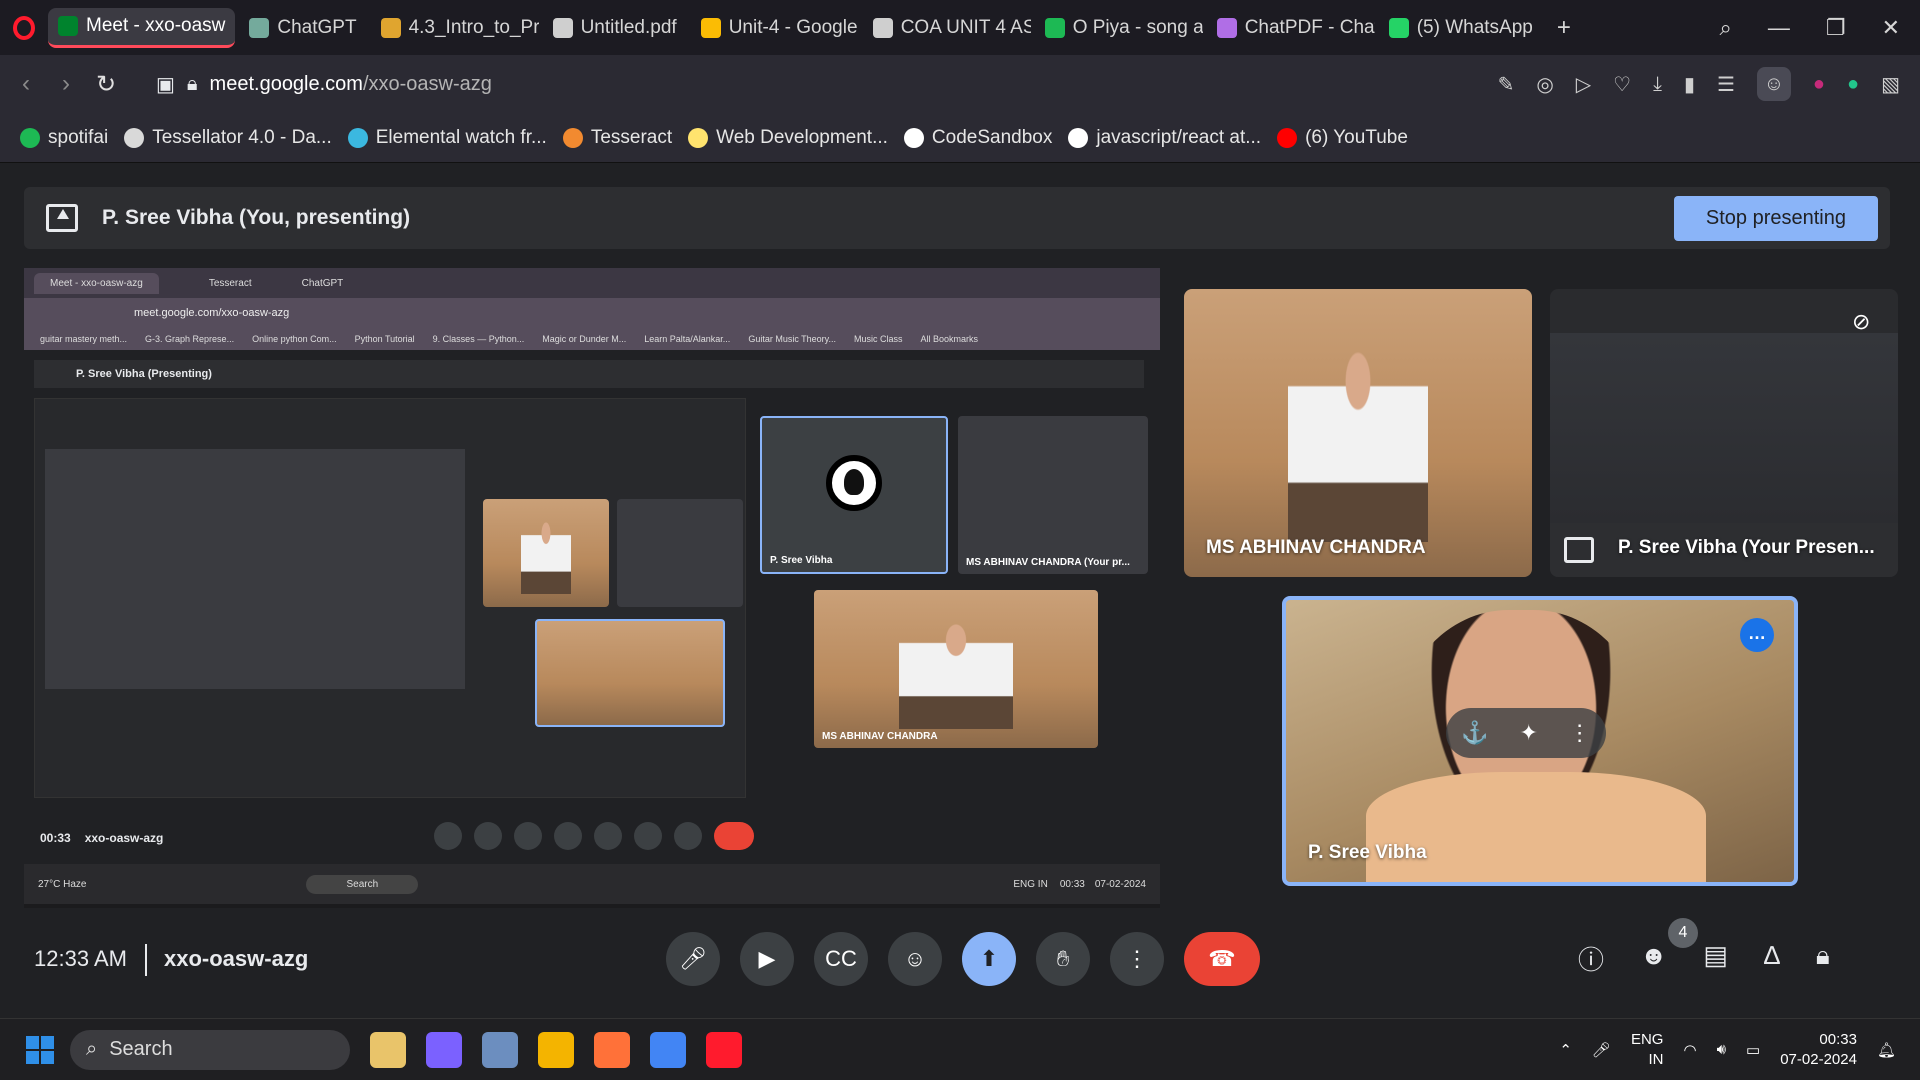  I want to click on shared-bookmark: Music Class, so click(878, 339).